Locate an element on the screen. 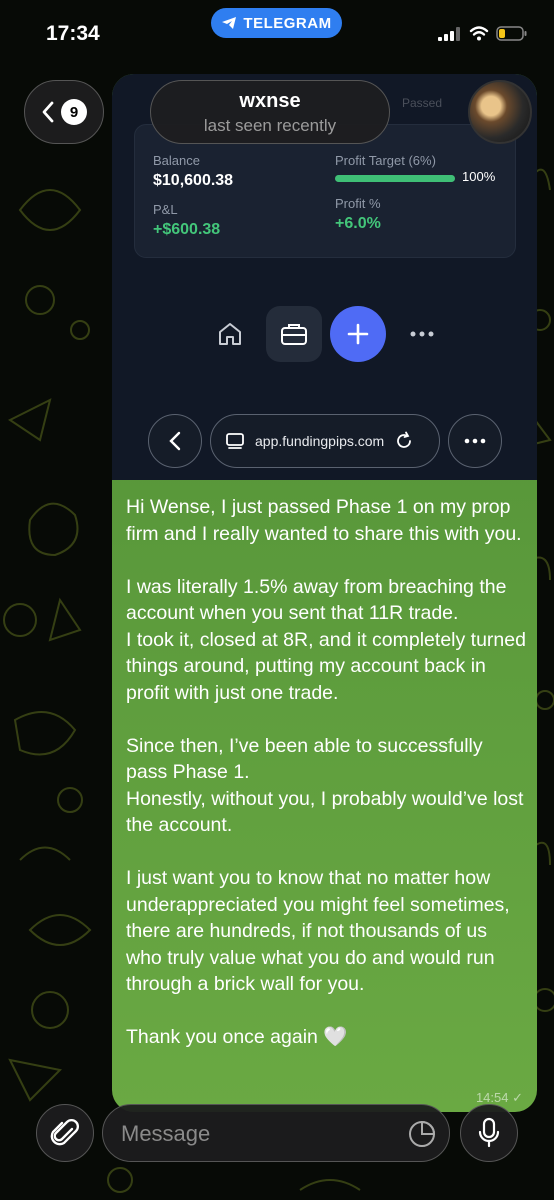 The width and height of the screenshot is (554, 1200). balance-label: Balance is located at coordinates (176, 160).